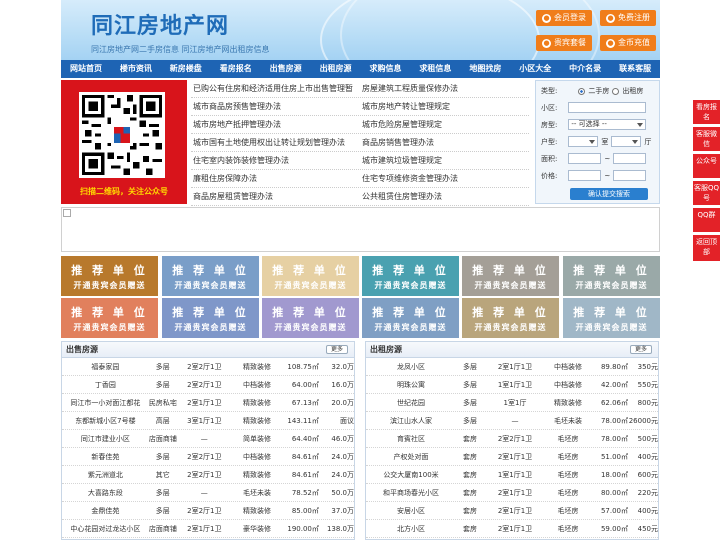 This screenshot has width=720, height=540. I want to click on radio-rent, so click(616, 91).